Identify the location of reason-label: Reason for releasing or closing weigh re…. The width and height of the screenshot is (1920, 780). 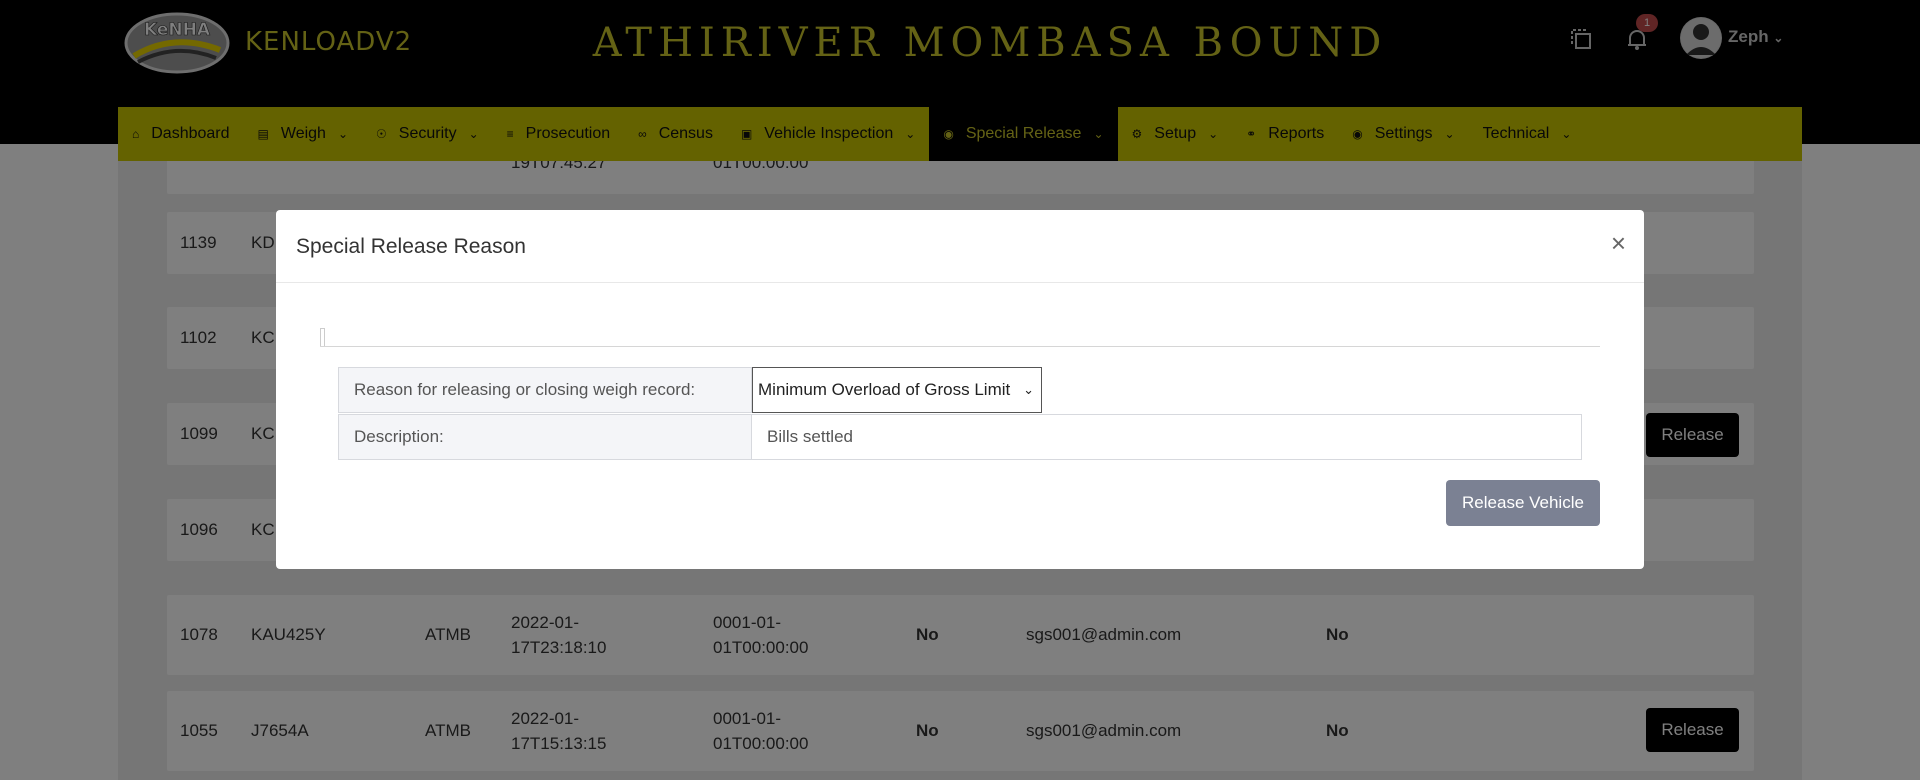
(545, 390).